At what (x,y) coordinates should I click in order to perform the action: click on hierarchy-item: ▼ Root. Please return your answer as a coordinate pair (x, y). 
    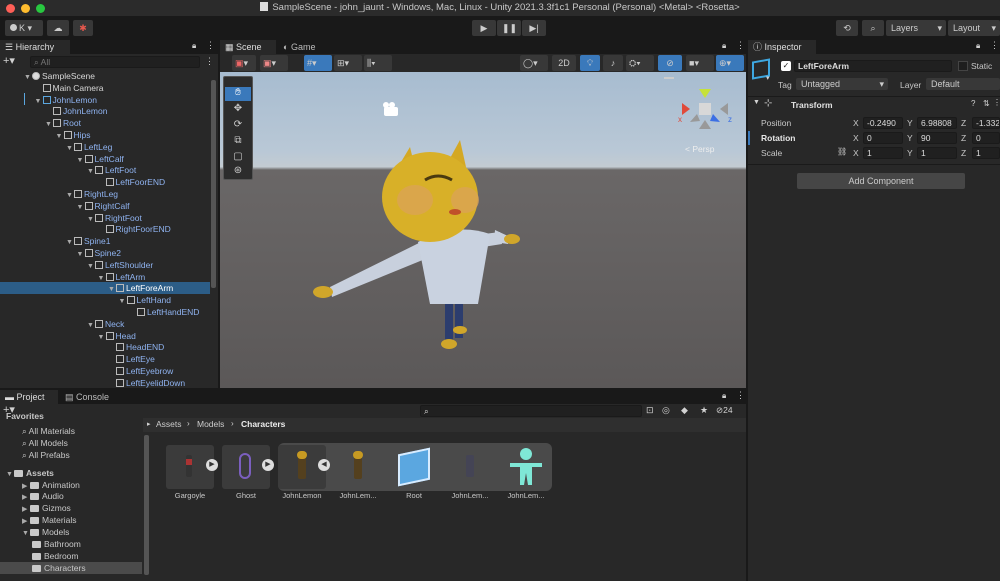
    Looking at the image, I should click on (104, 123).